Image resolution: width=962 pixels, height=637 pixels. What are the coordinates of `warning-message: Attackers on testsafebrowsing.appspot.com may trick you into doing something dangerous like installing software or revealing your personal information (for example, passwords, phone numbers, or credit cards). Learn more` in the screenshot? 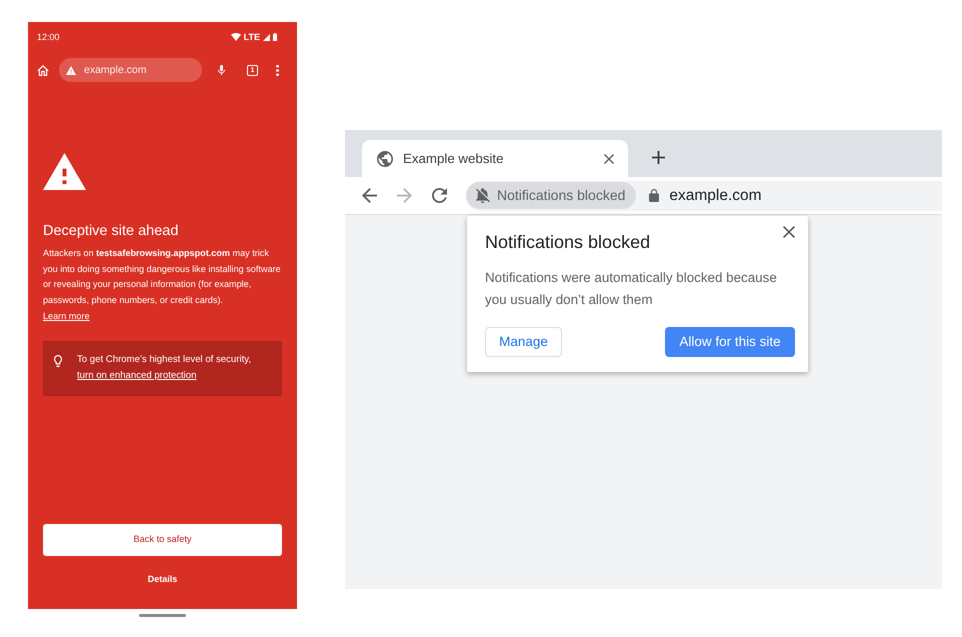 It's located at (162, 285).